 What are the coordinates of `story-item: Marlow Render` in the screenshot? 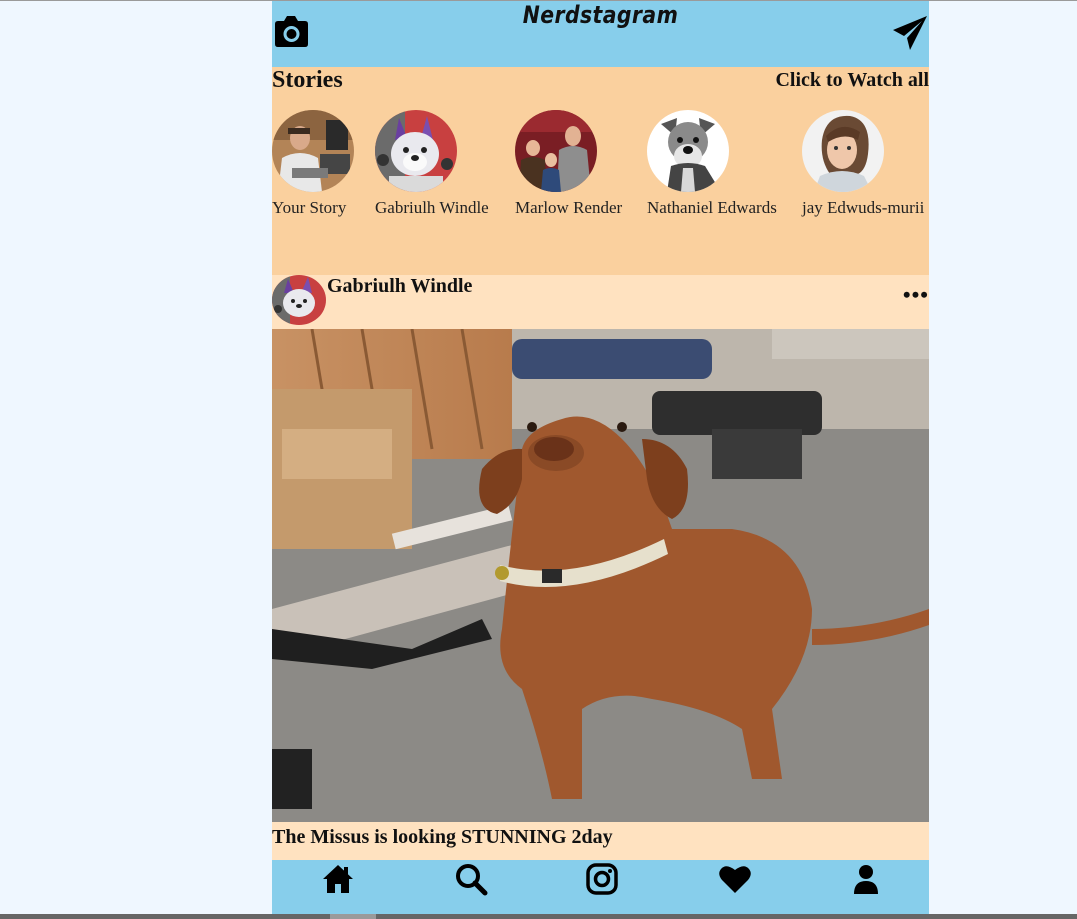 It's located at (568, 163).